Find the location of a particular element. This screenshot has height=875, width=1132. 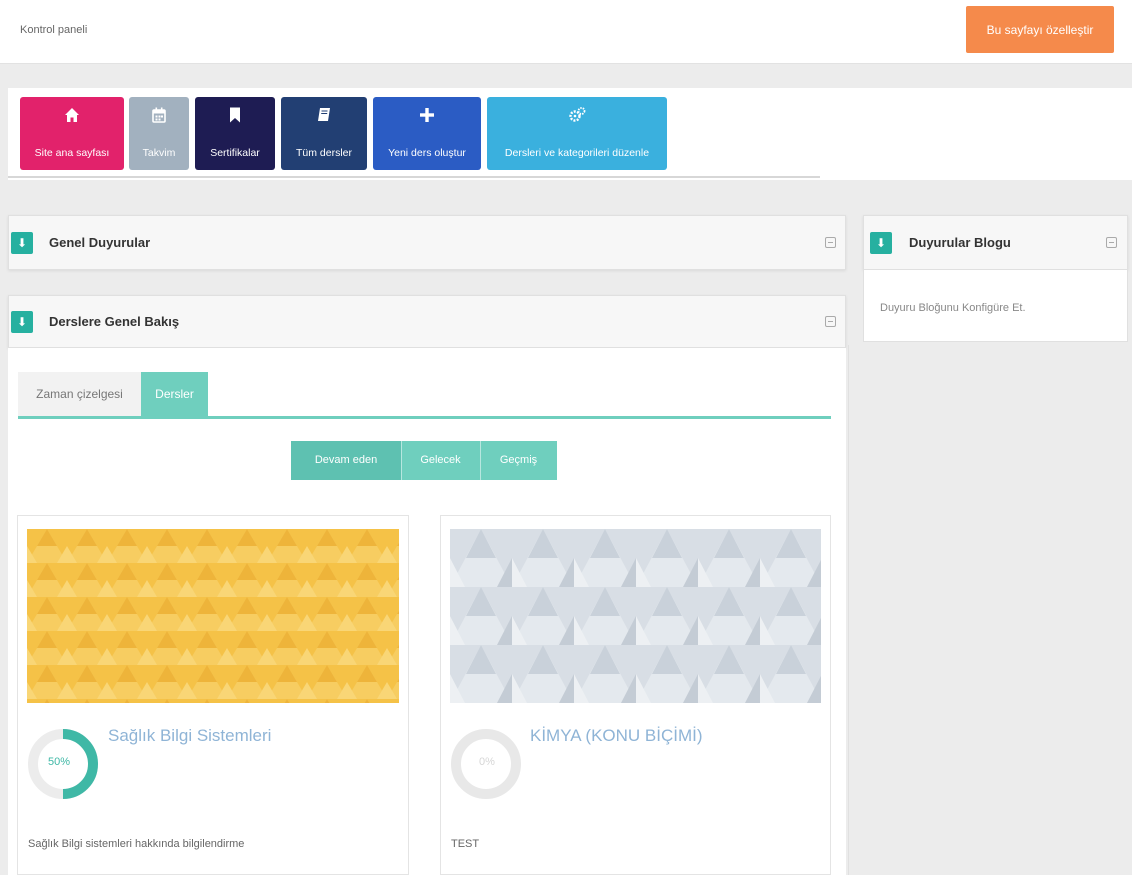

configure-blog-link: Duyuru Bloğunu Konfigüre Et. is located at coordinates (953, 308).